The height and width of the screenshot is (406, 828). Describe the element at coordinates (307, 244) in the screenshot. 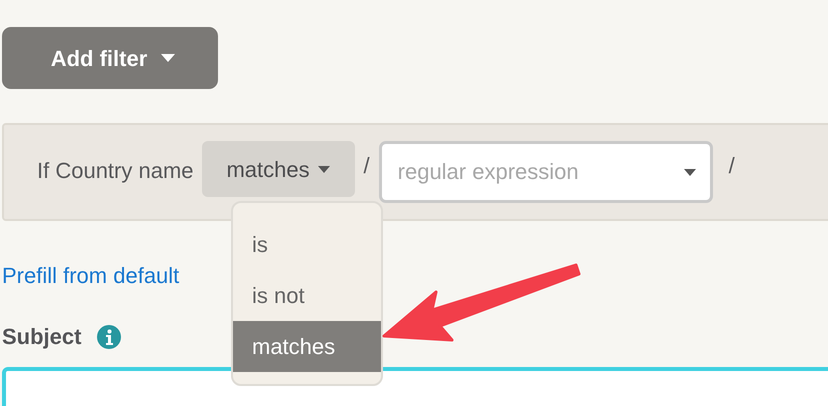

I see `menu-item: is` at that location.